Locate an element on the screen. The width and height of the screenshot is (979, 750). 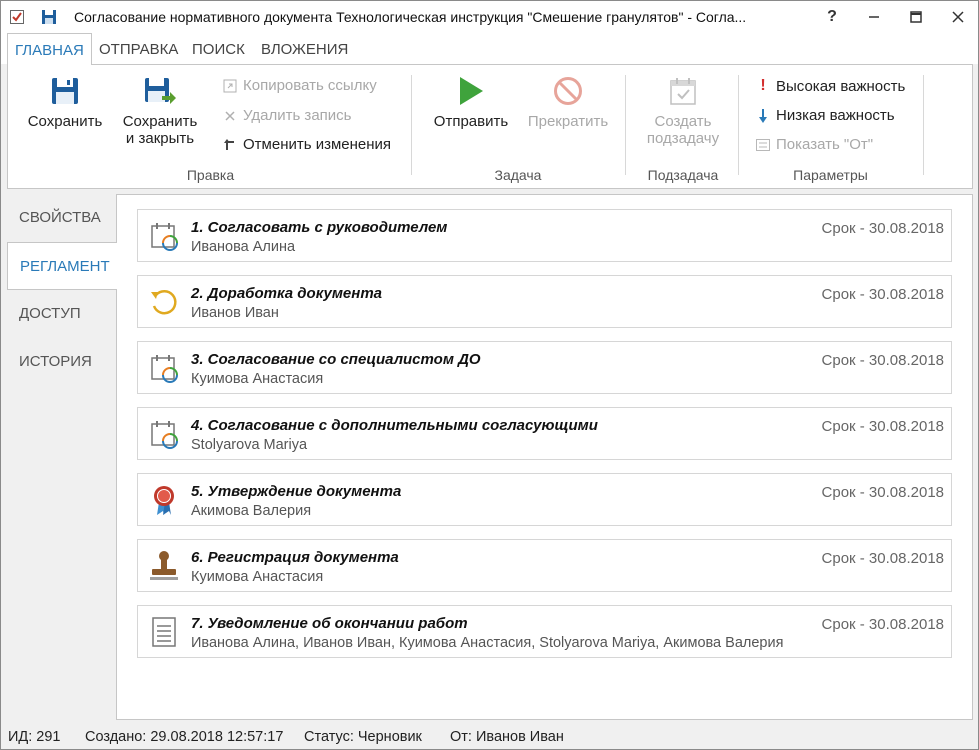
step-title: 1. Согласовать с руководителем is located at coordinates (319, 227).